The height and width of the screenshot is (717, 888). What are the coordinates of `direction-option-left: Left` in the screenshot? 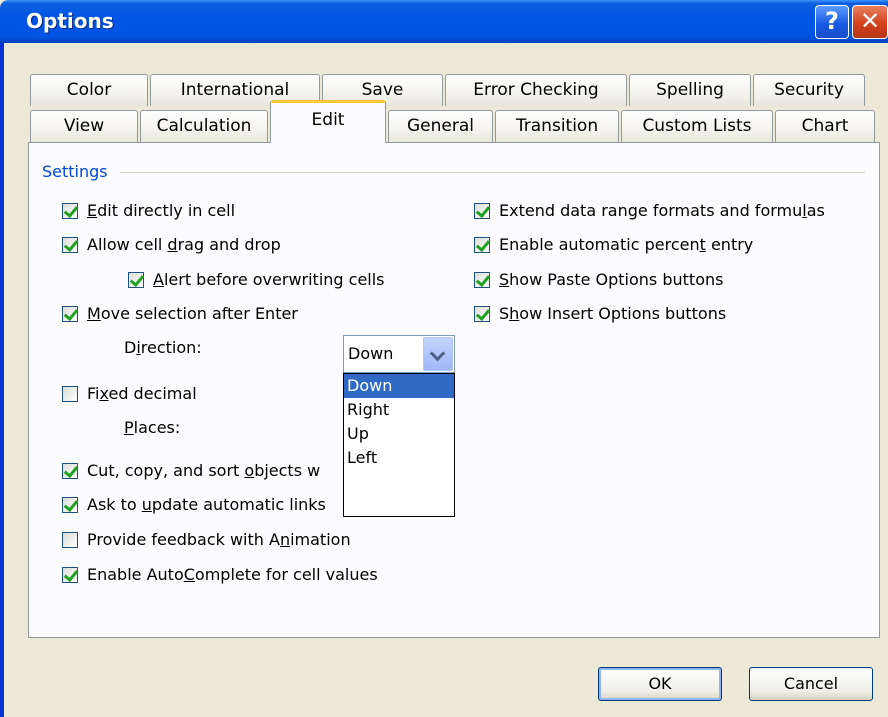 It's located at (399, 458).